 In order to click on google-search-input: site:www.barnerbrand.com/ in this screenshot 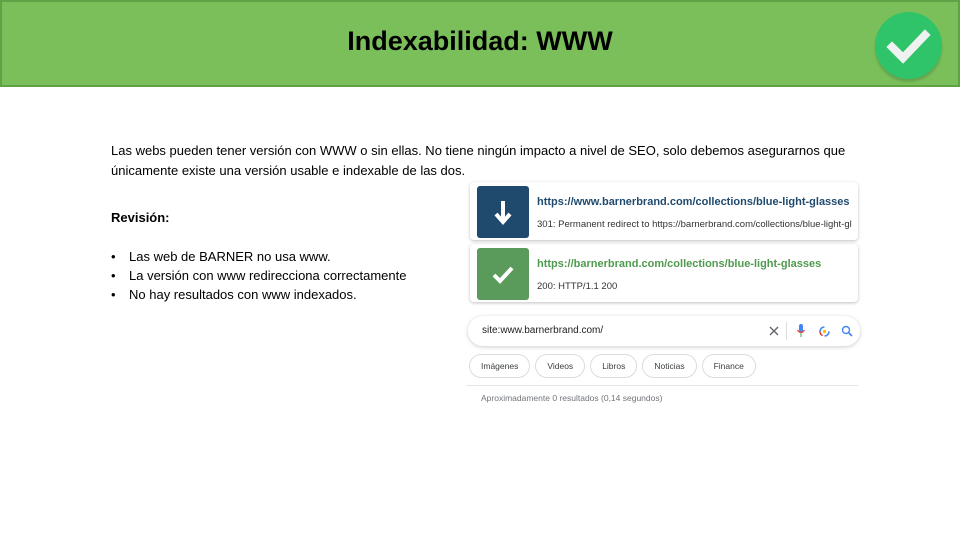, I will do `click(664, 331)`.